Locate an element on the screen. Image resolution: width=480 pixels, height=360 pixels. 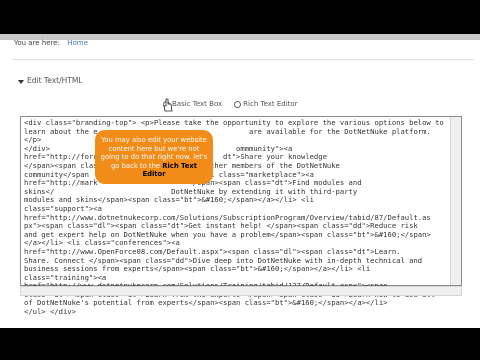
basic-text-box-label: Basic Text Box is located at coordinates (197, 104).